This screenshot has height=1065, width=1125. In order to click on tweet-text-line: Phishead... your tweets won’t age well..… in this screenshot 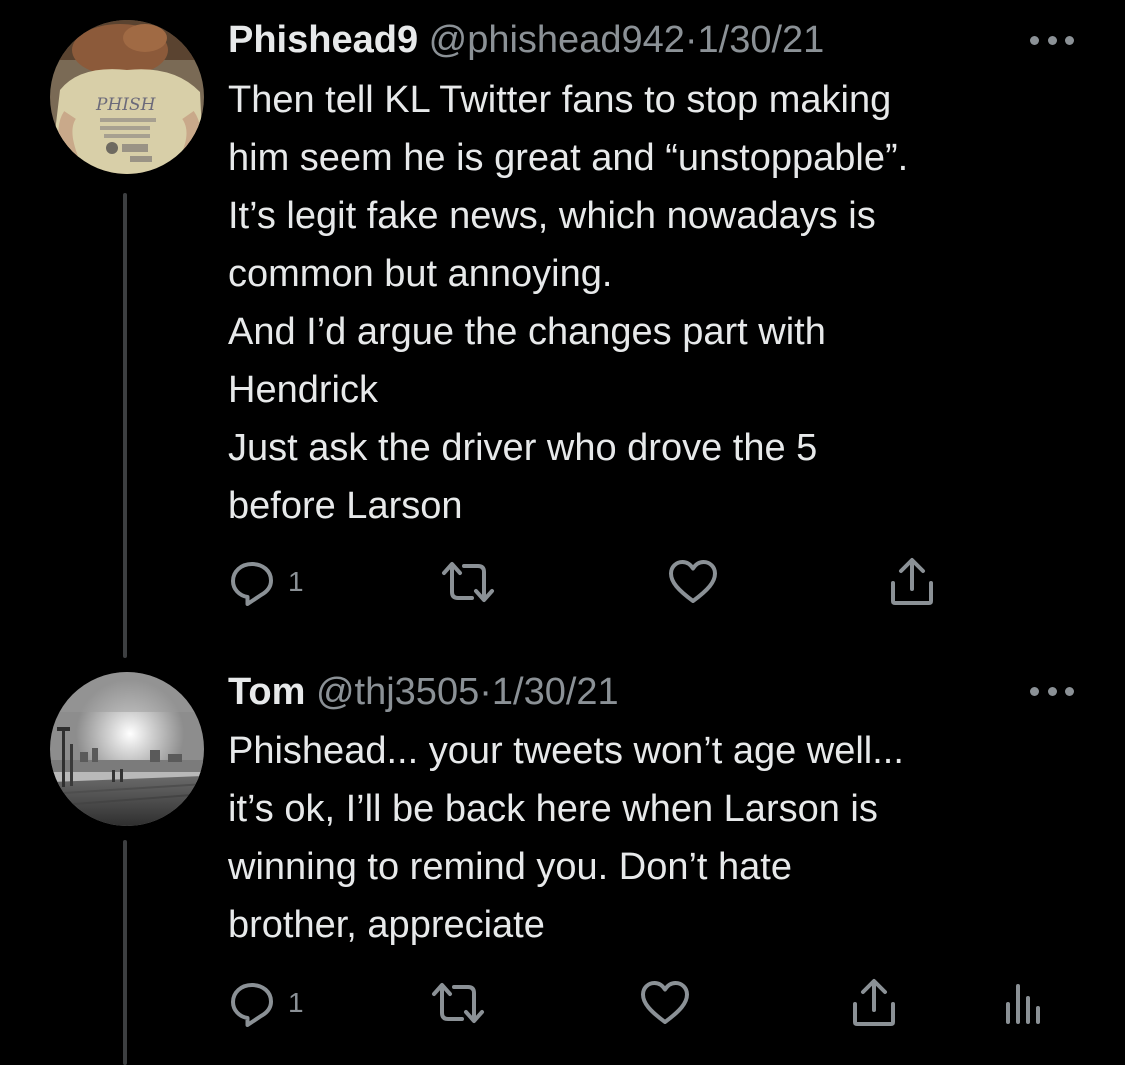, I will do `click(566, 751)`.